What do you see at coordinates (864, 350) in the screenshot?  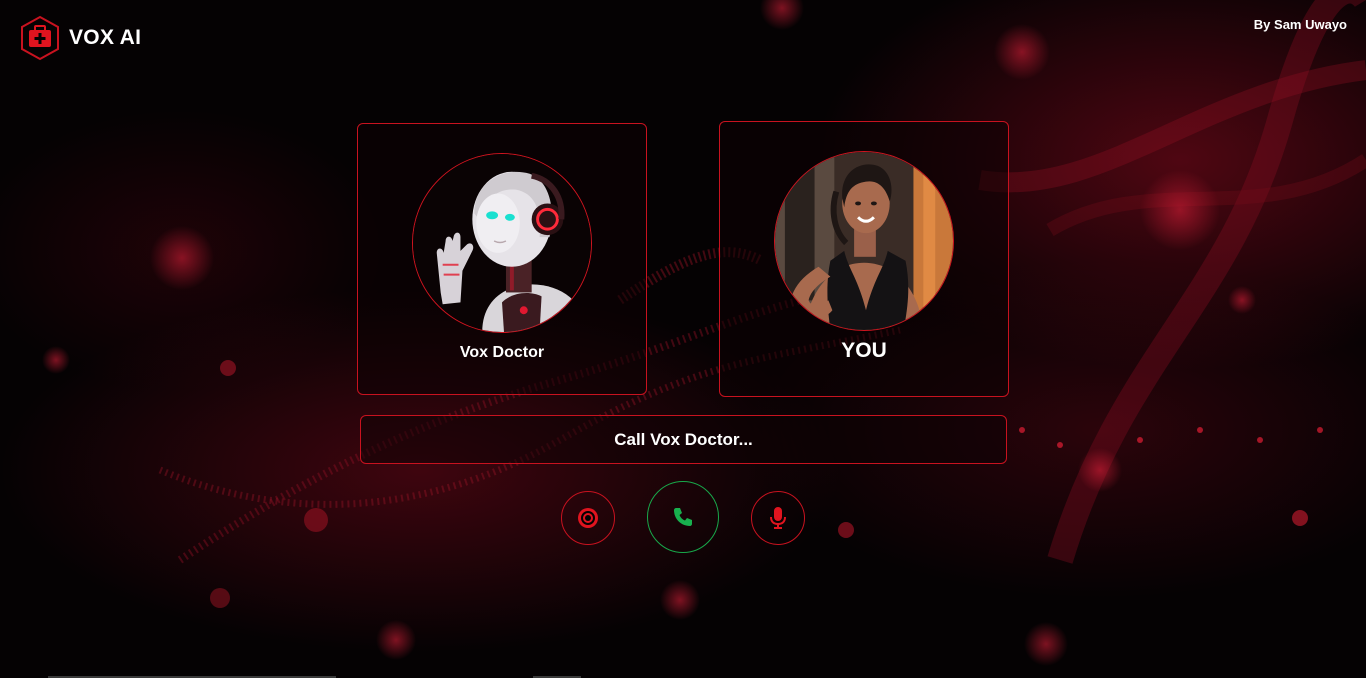 I see `user-name: YOU` at bounding box center [864, 350].